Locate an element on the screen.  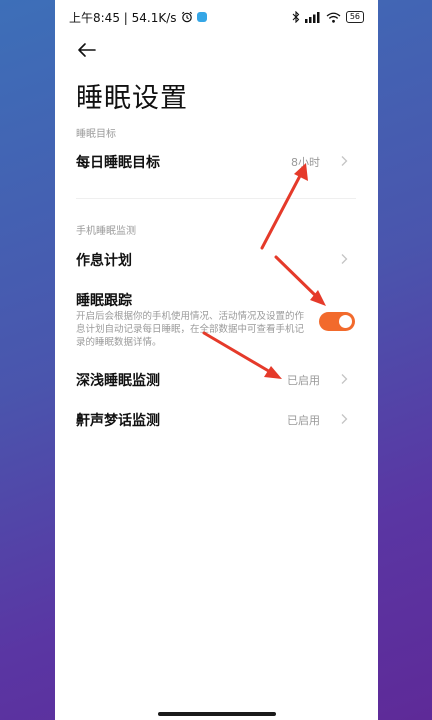
app-notification-icon is located at coordinates (201, 17).